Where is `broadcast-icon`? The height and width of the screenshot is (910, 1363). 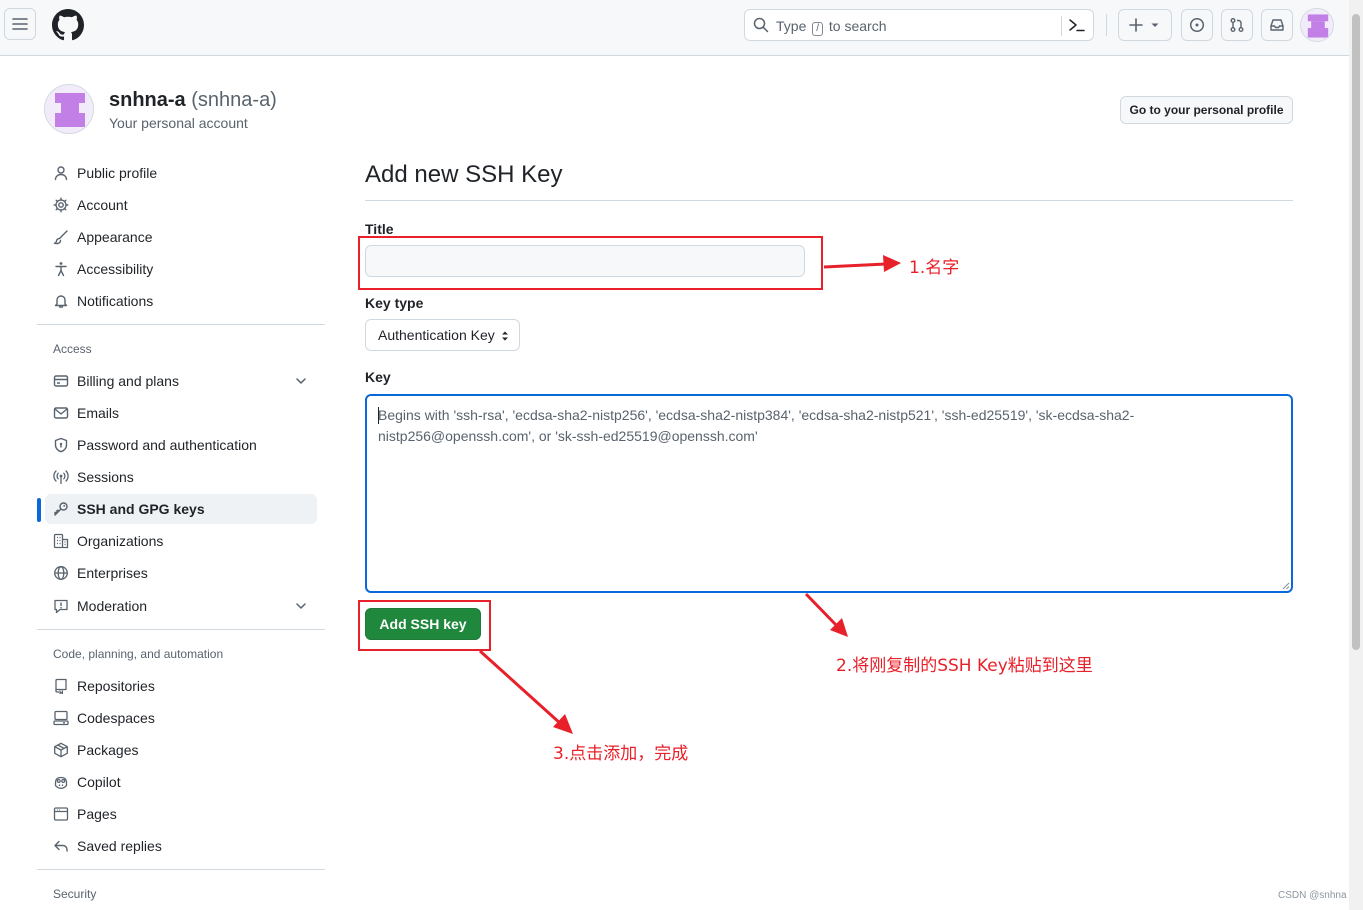 broadcast-icon is located at coordinates (61, 477).